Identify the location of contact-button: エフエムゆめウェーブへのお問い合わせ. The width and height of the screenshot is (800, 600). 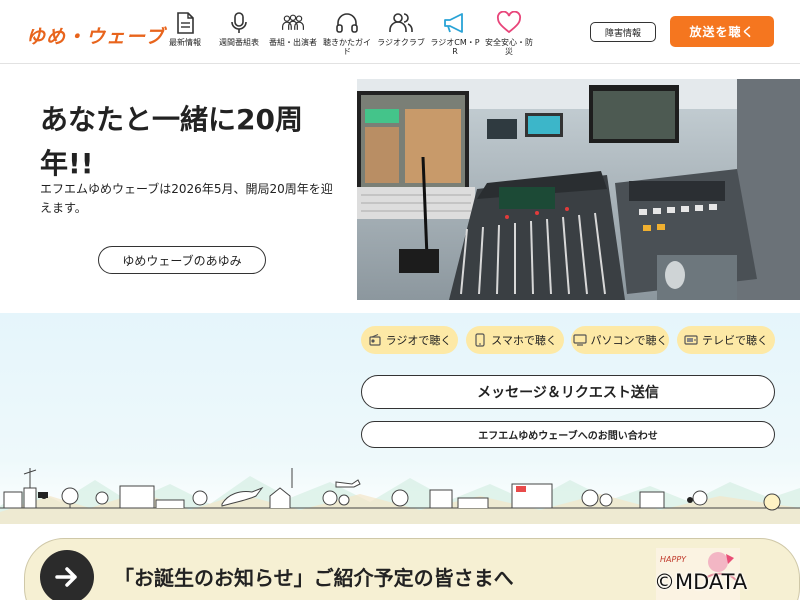
(568, 434).